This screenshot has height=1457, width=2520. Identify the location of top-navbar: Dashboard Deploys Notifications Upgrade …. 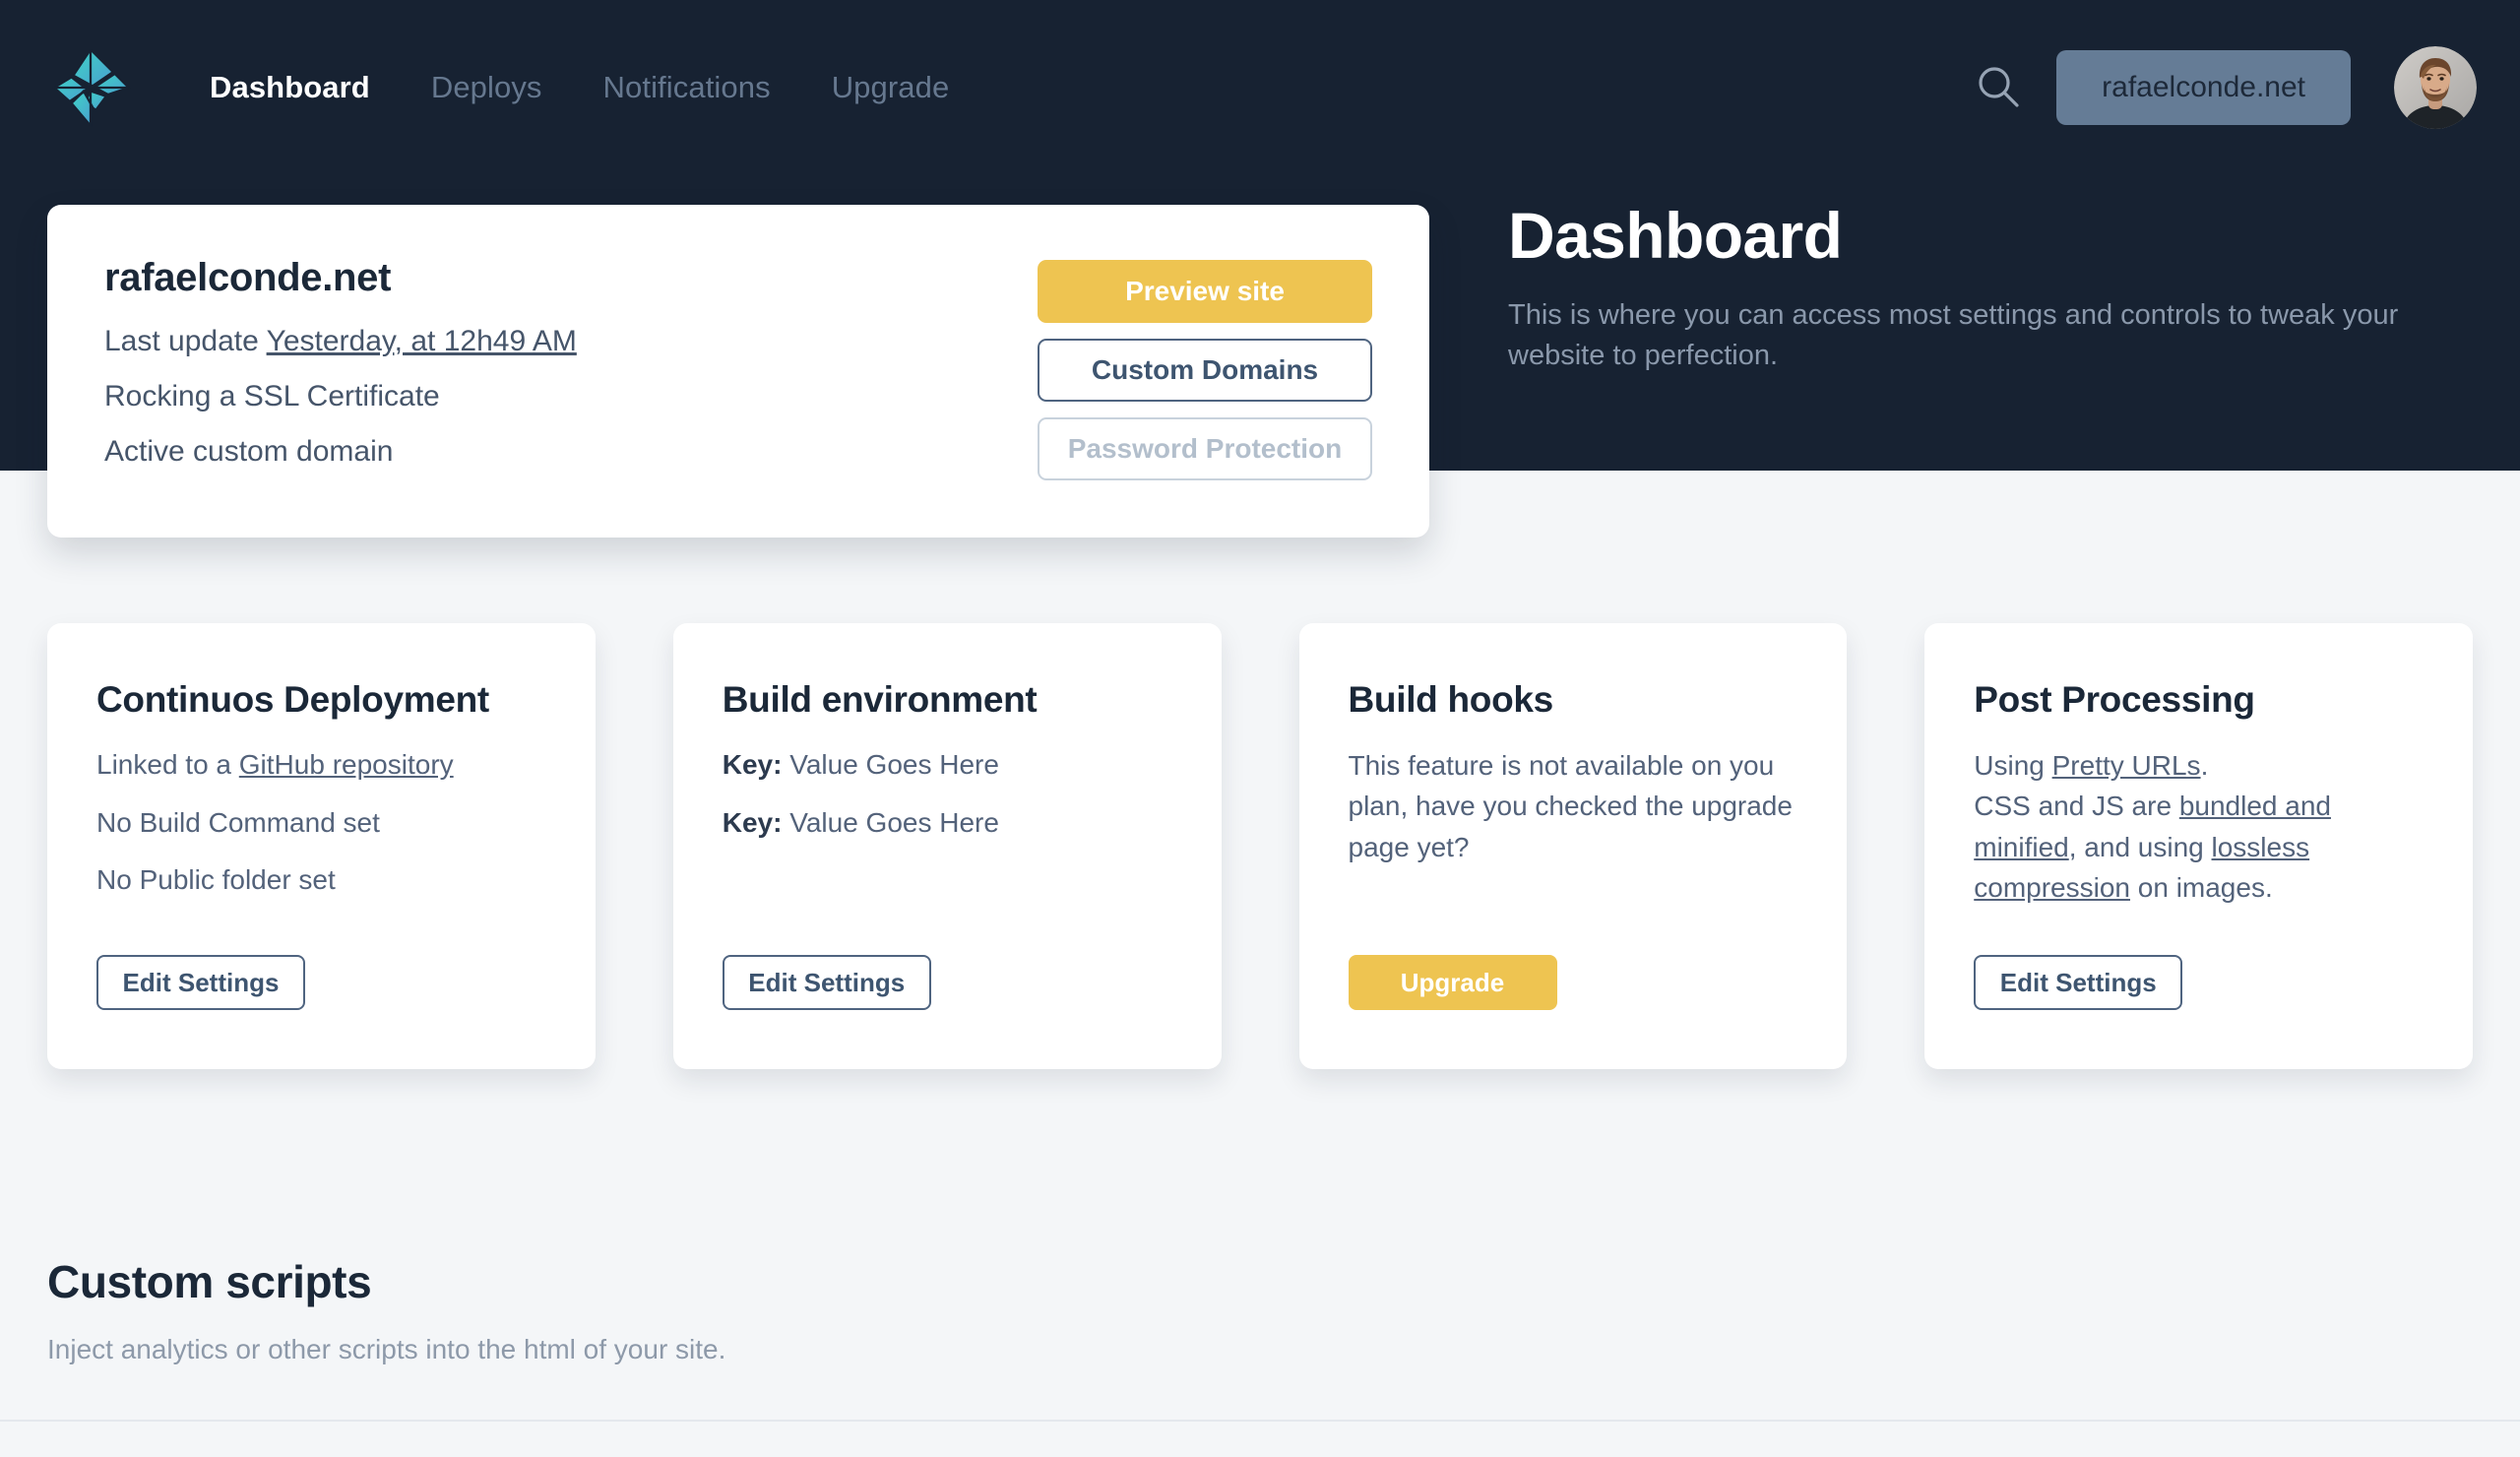
(1260, 87).